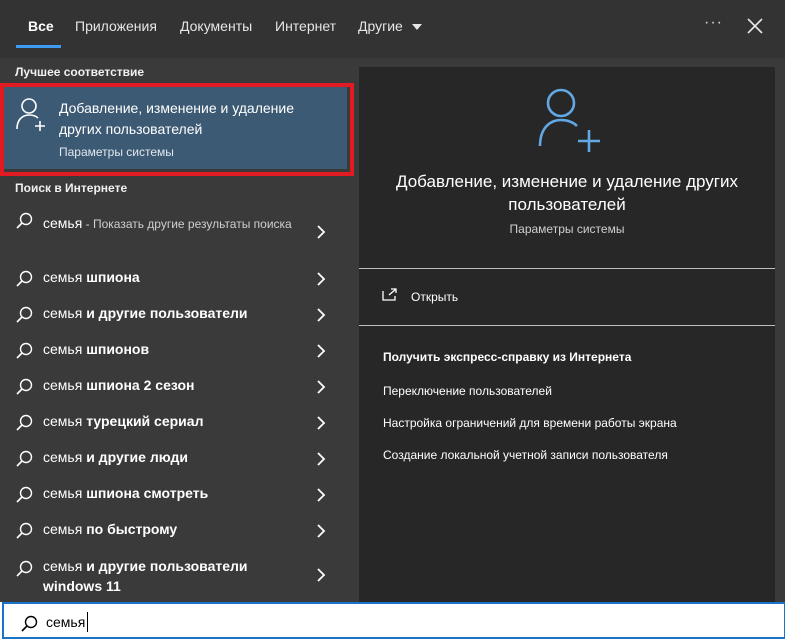 The image size is (791, 643). What do you see at coordinates (305, 26) in the screenshot?
I see `tab-internet: Интернет` at bounding box center [305, 26].